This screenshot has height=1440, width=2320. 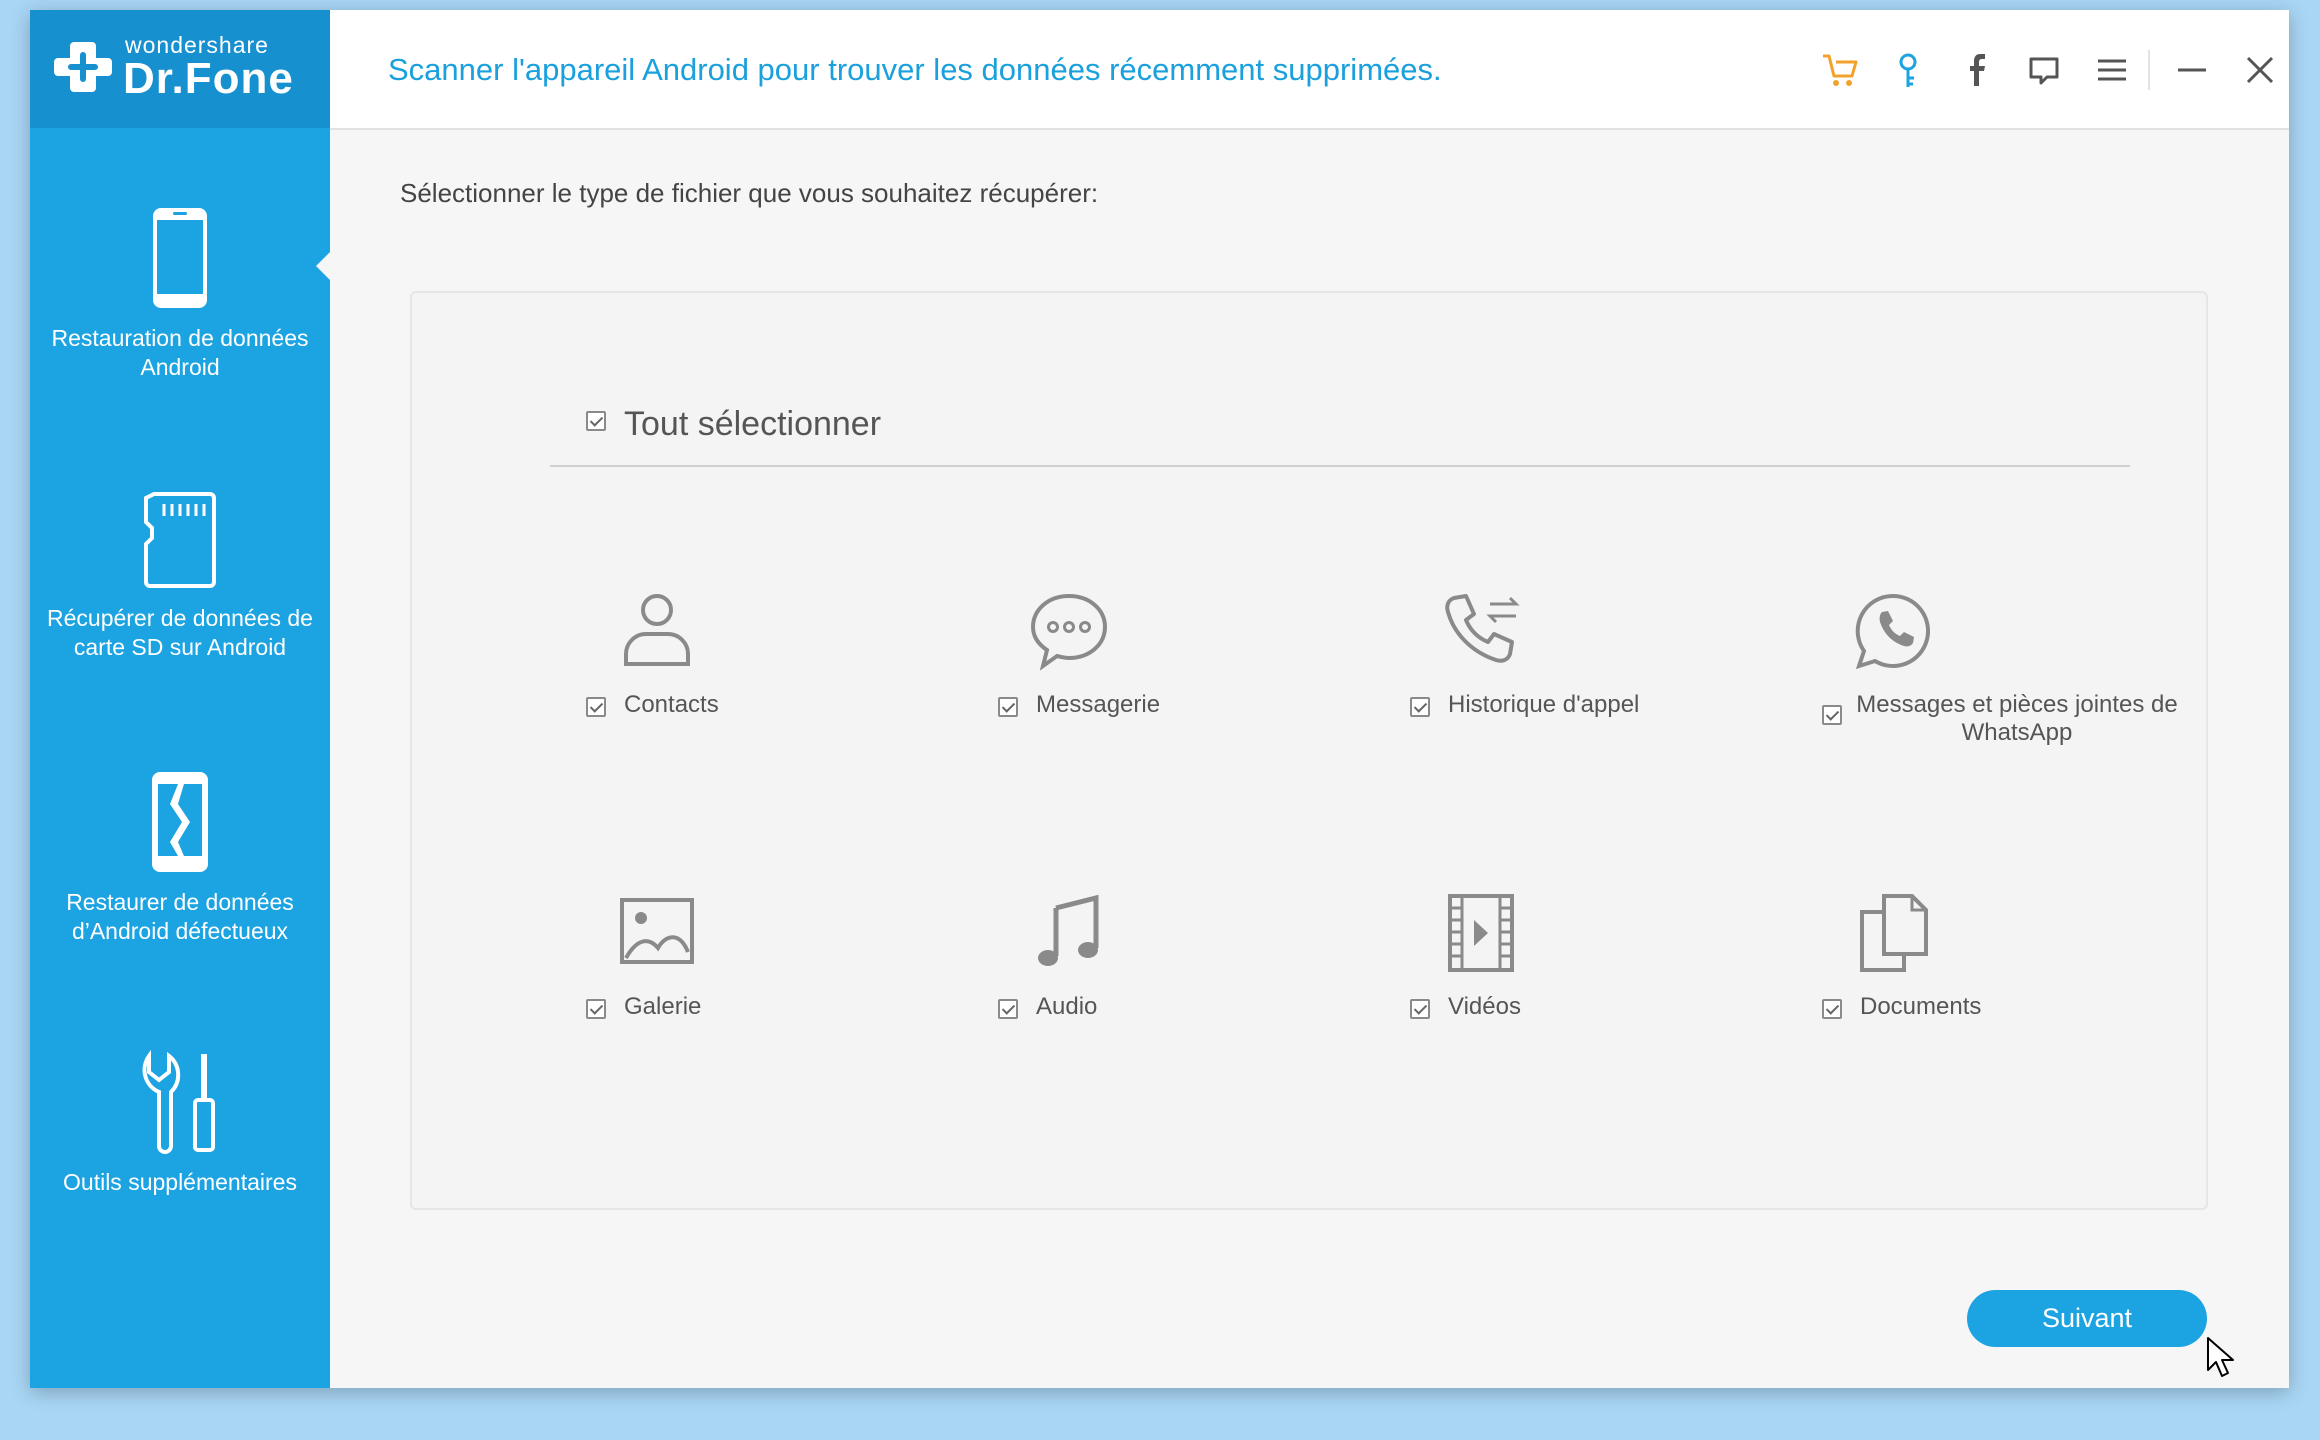 I want to click on header-separator, so click(x=2149, y=70).